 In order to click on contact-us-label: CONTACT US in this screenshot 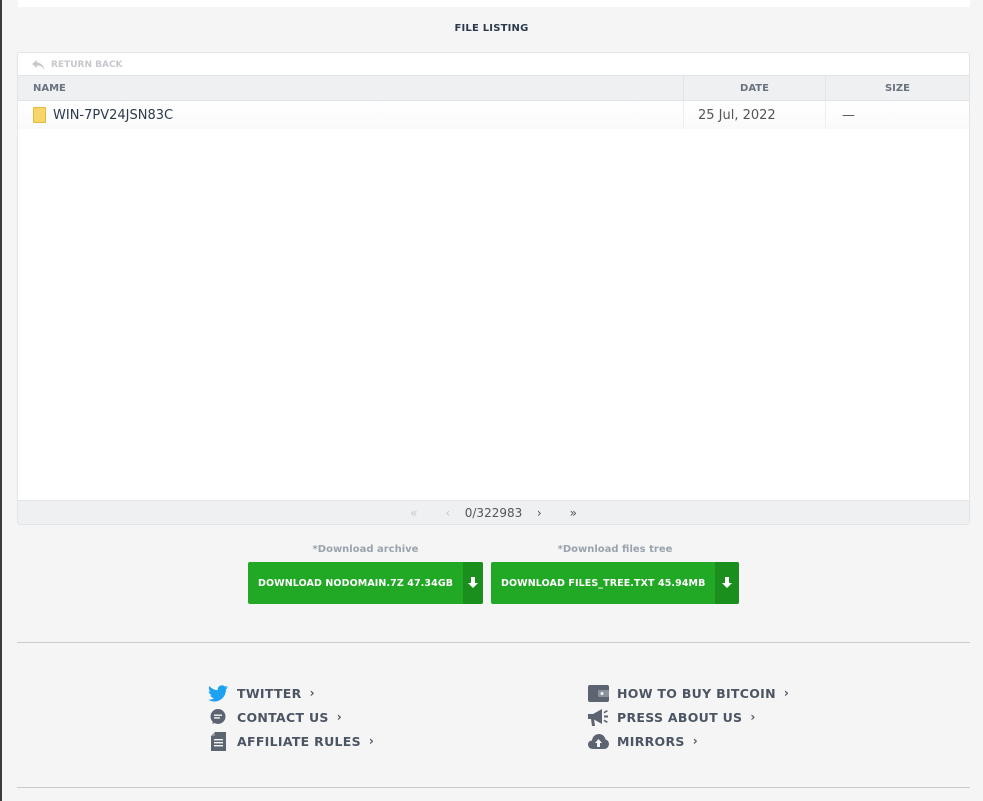, I will do `click(283, 717)`.